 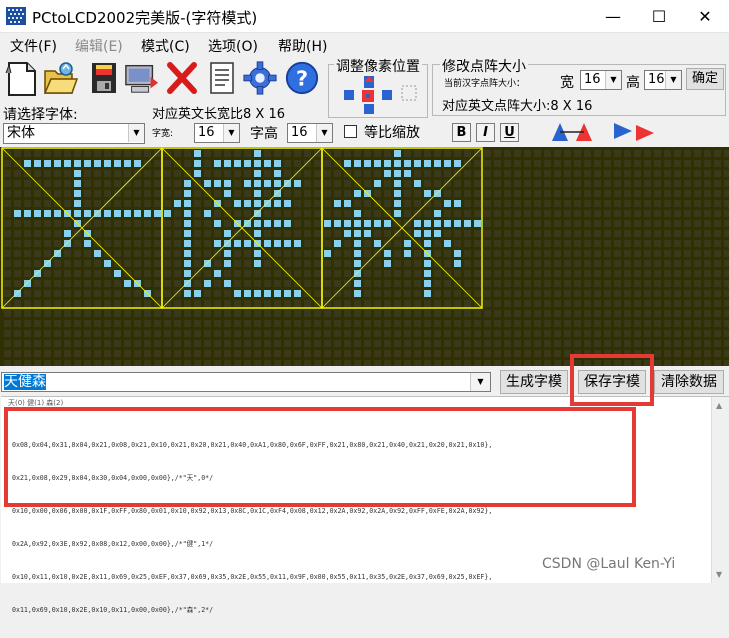 I want to click on maximize-button: ☐, so click(x=659, y=16).